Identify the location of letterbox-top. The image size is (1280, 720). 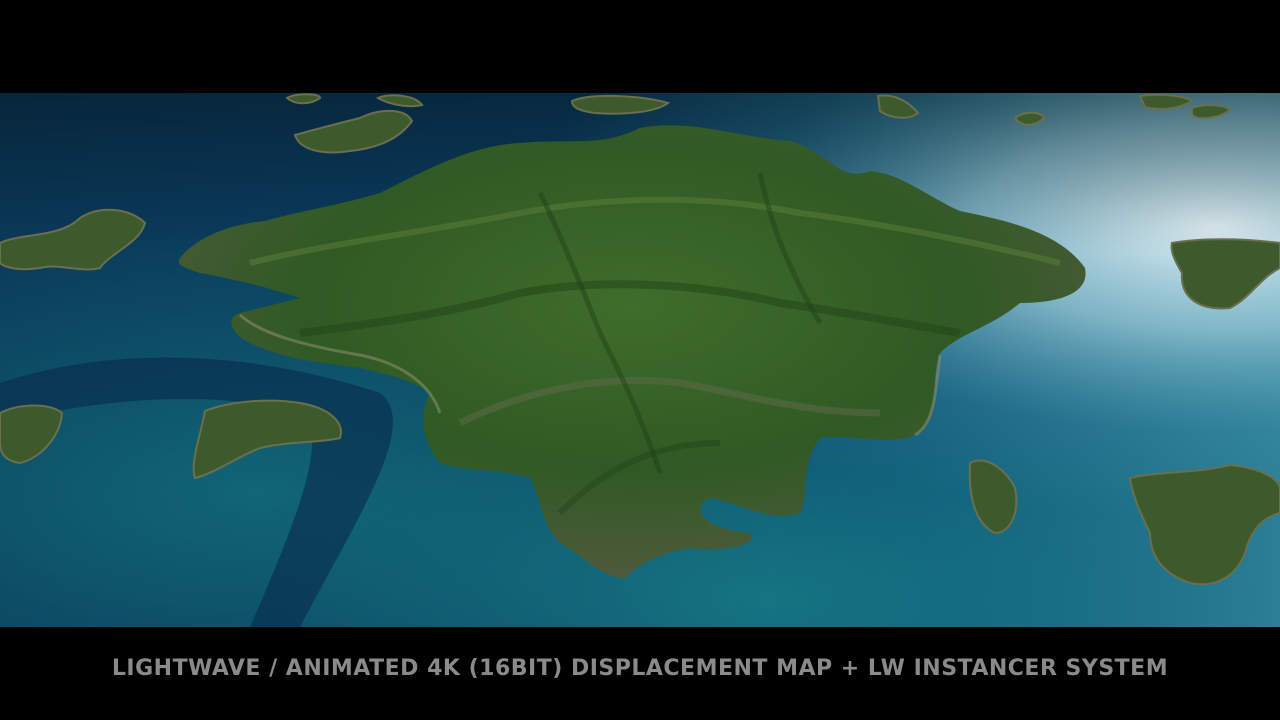
(640, 46).